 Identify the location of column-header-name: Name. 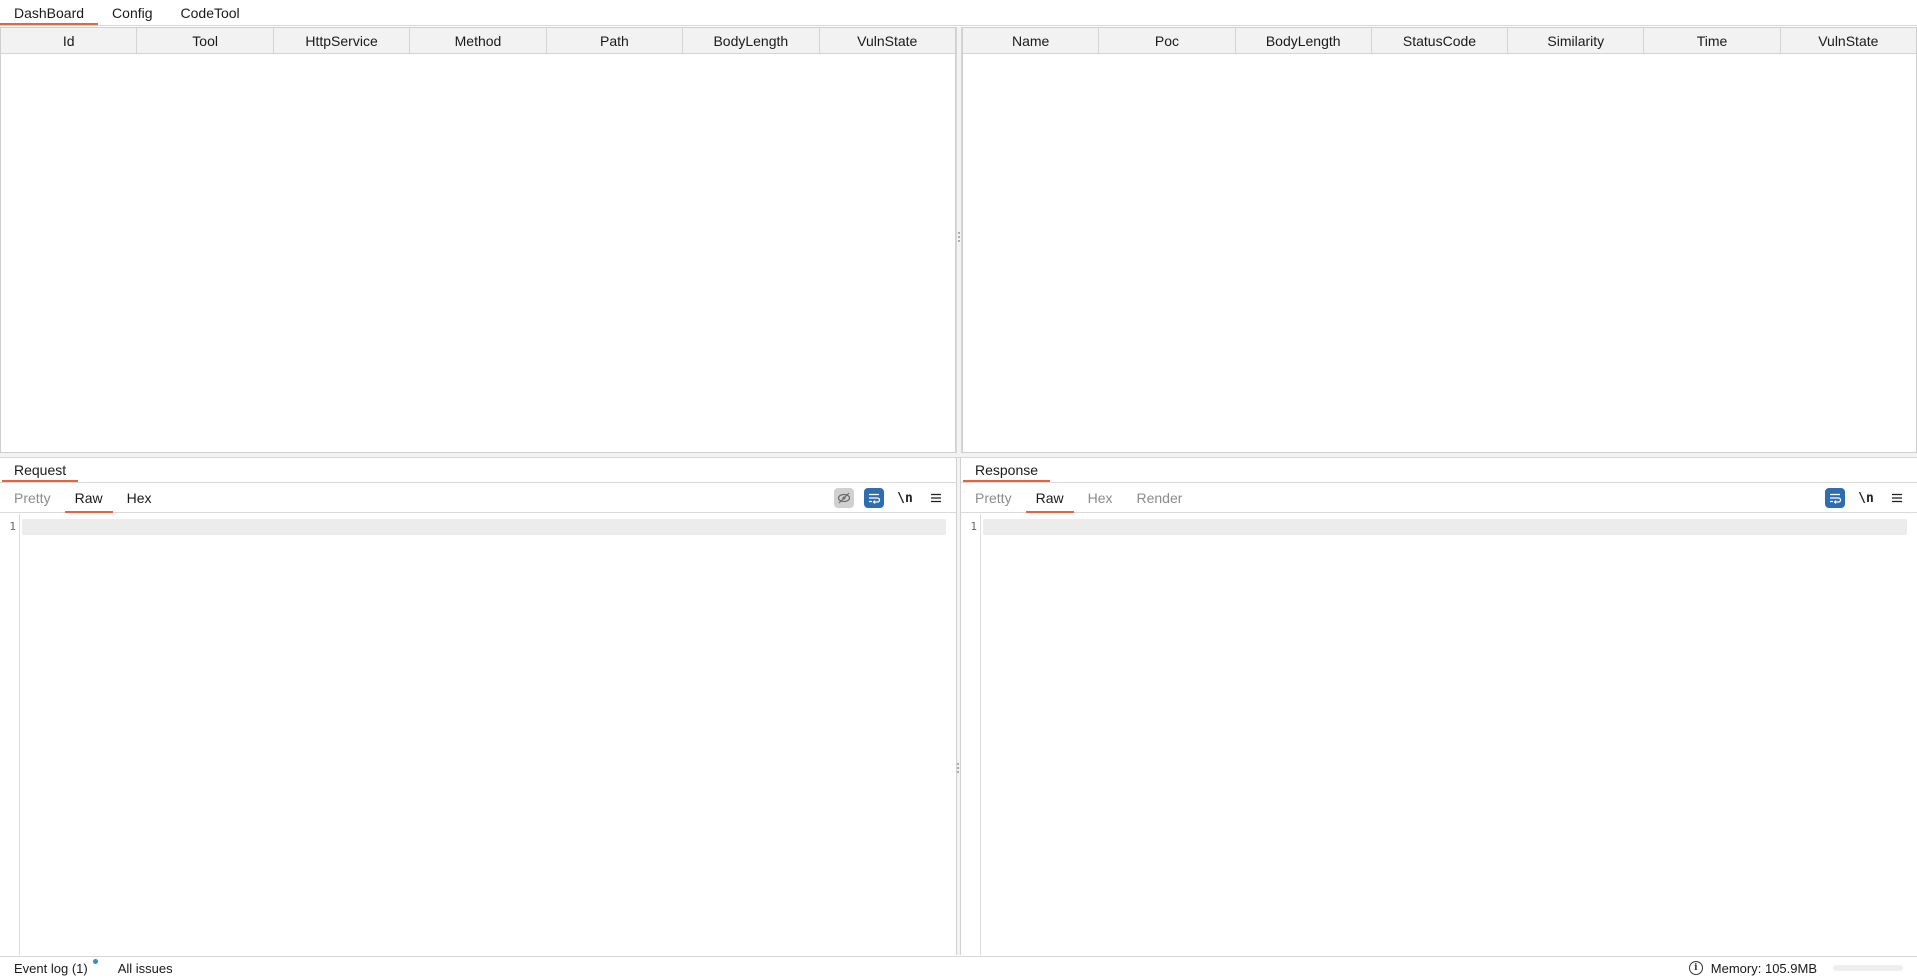
(1031, 40).